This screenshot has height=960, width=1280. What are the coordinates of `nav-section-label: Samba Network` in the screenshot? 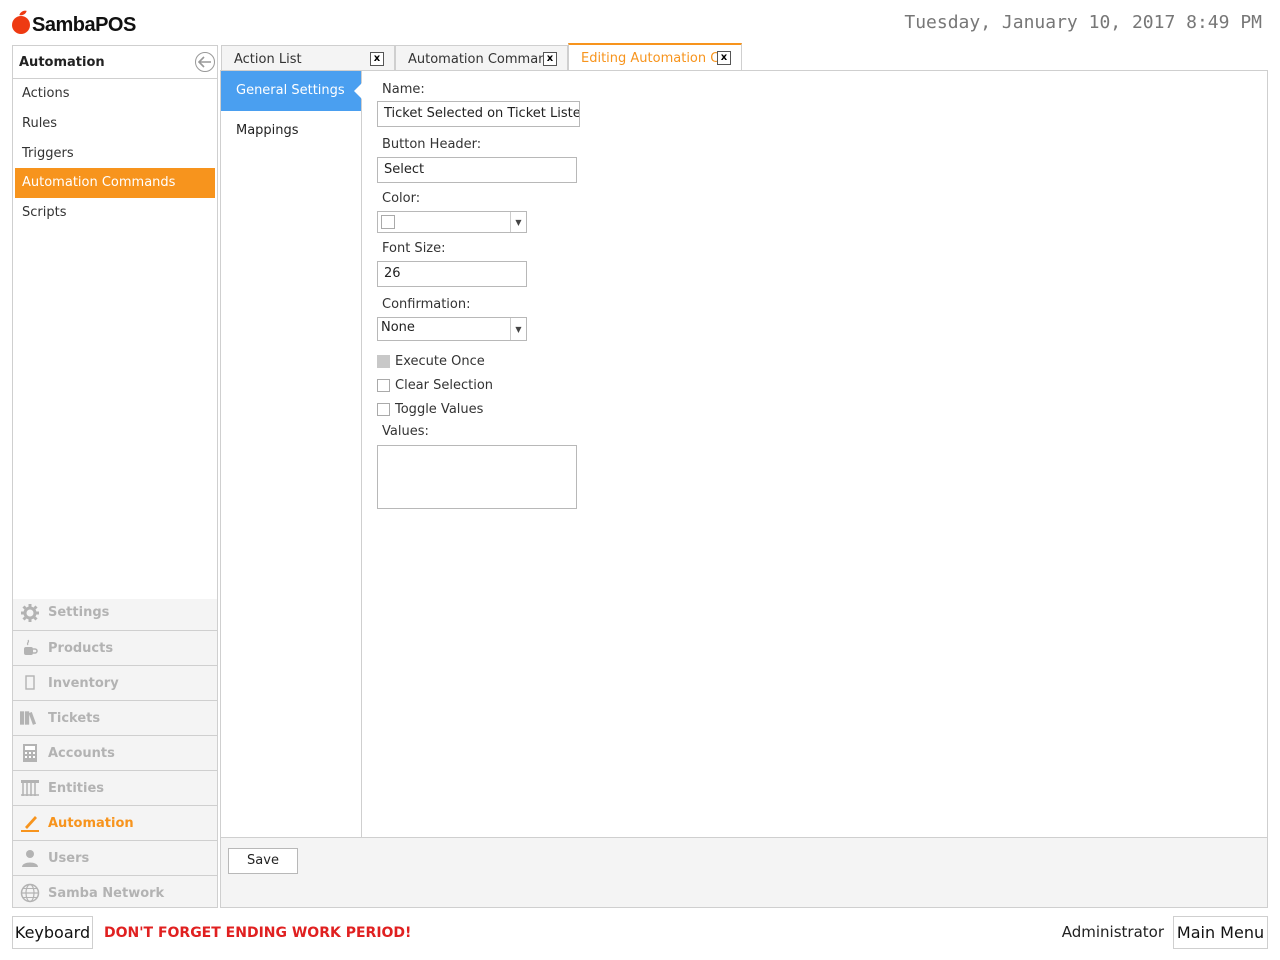 It's located at (106, 893).